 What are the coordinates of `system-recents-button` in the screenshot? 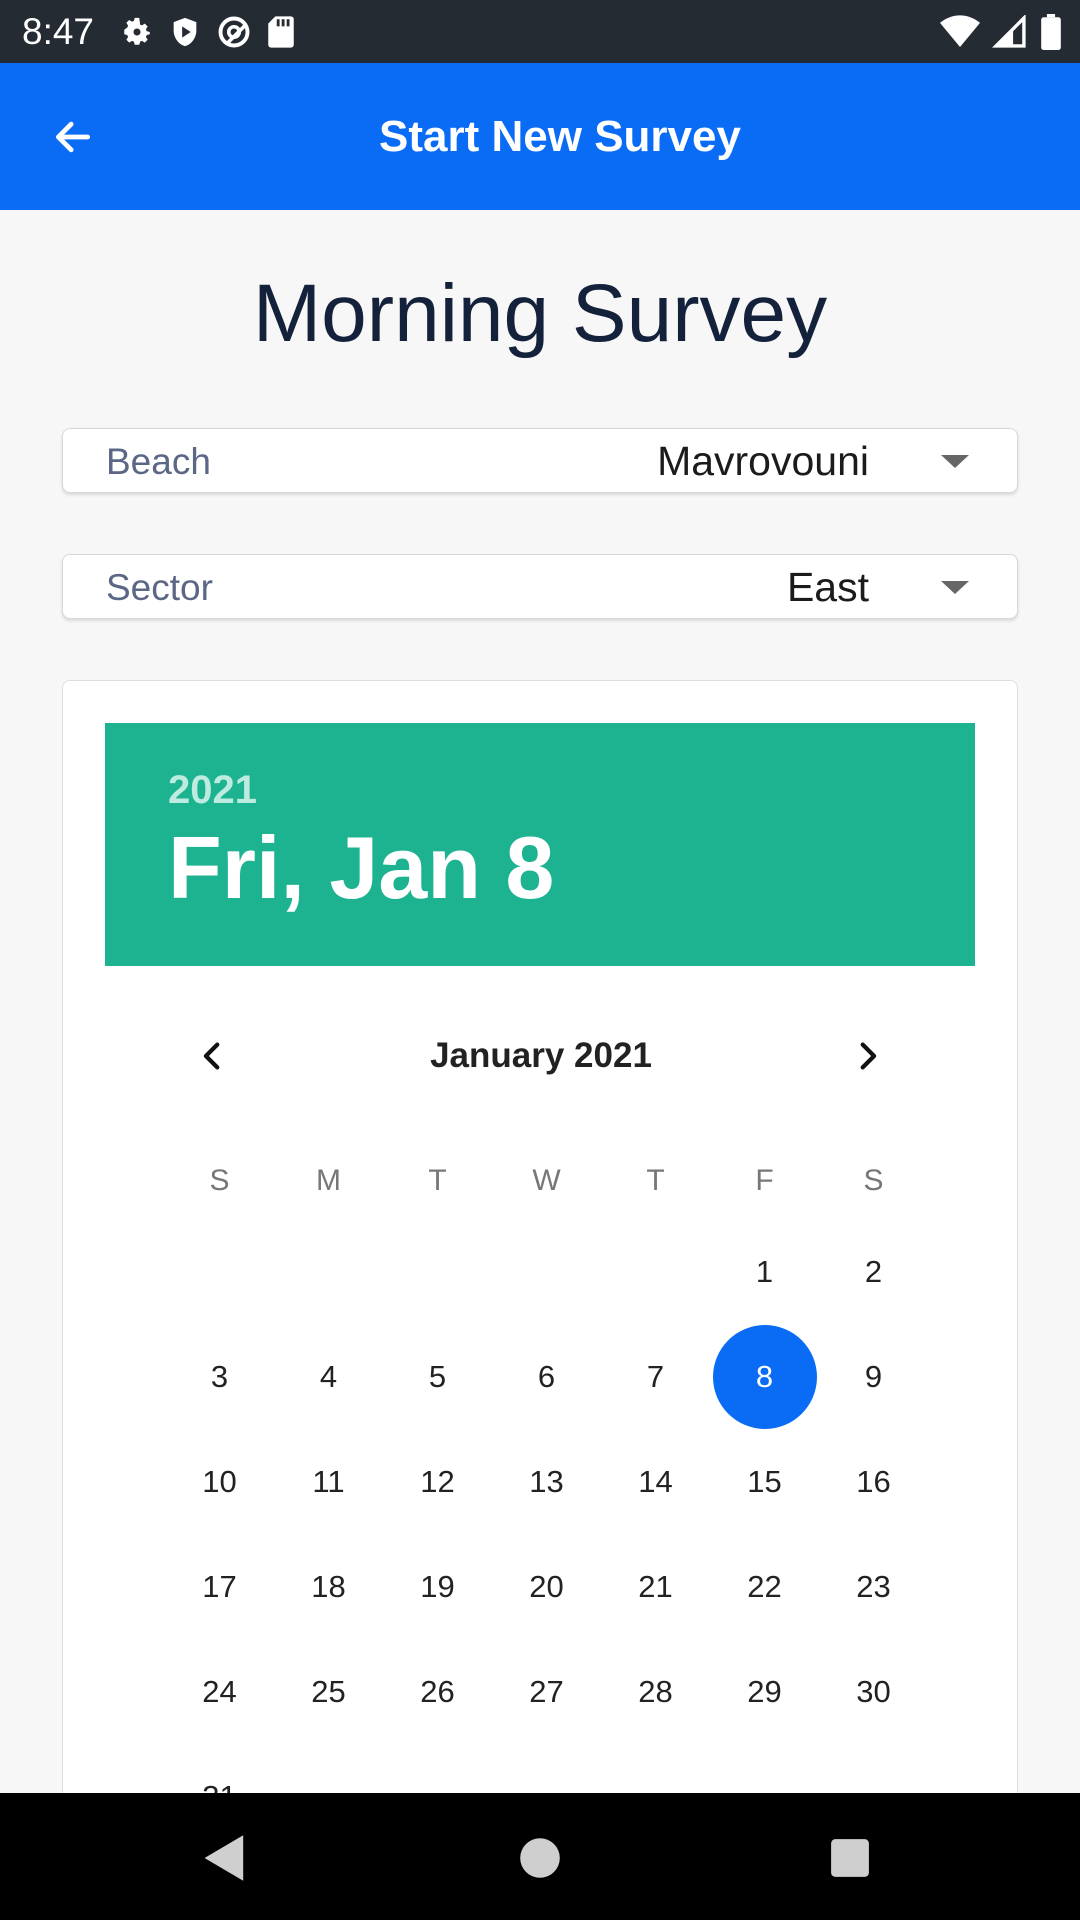 It's located at (850, 1858).